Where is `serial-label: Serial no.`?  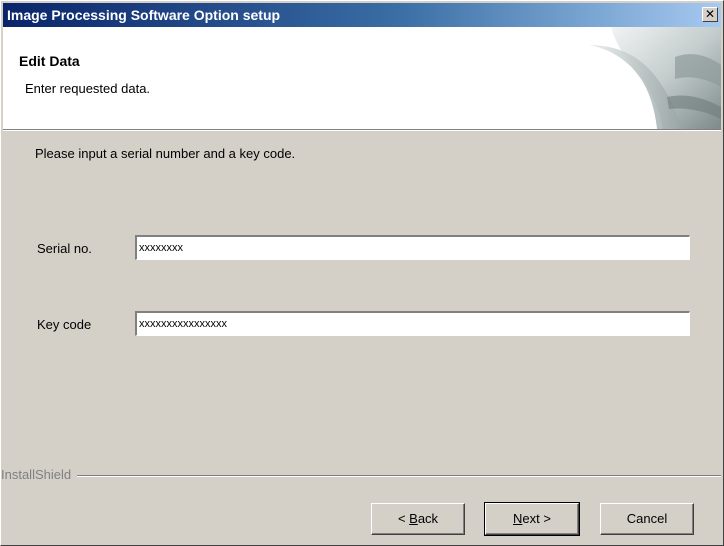
serial-label: Serial no. is located at coordinates (64, 248).